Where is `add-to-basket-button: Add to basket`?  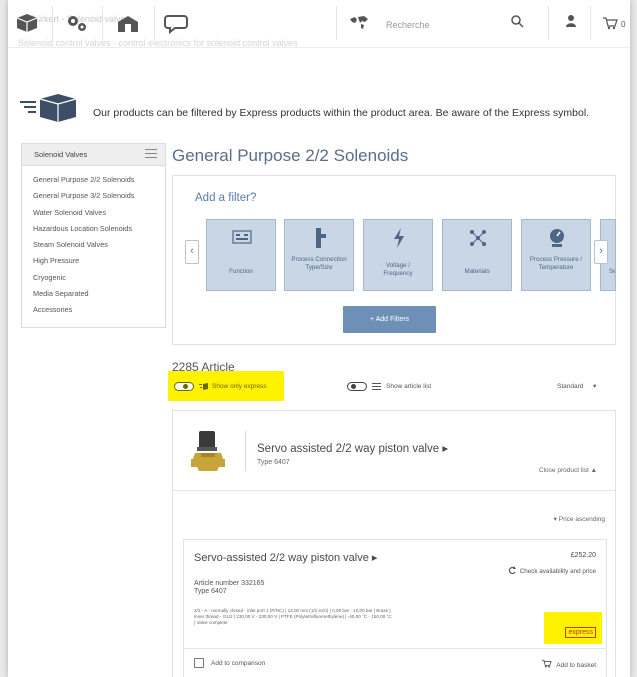
add-to-basket-button: Add to basket is located at coordinates (568, 664).